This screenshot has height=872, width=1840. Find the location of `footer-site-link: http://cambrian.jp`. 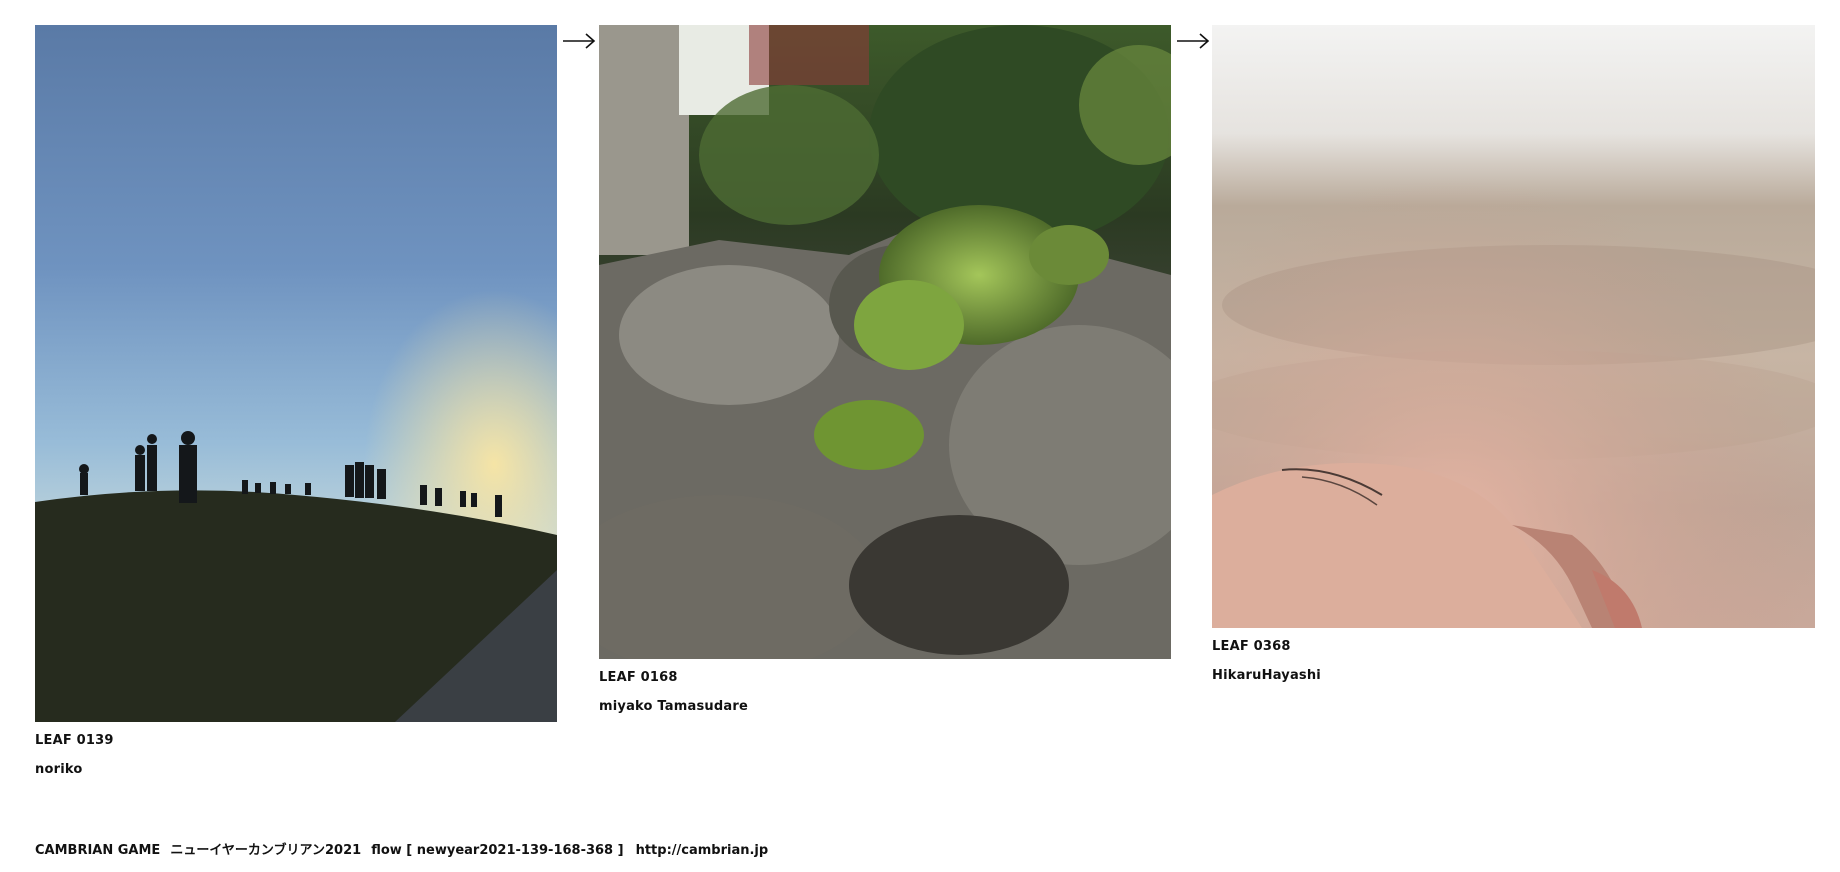

footer-site-link: http://cambrian.jp is located at coordinates (702, 850).